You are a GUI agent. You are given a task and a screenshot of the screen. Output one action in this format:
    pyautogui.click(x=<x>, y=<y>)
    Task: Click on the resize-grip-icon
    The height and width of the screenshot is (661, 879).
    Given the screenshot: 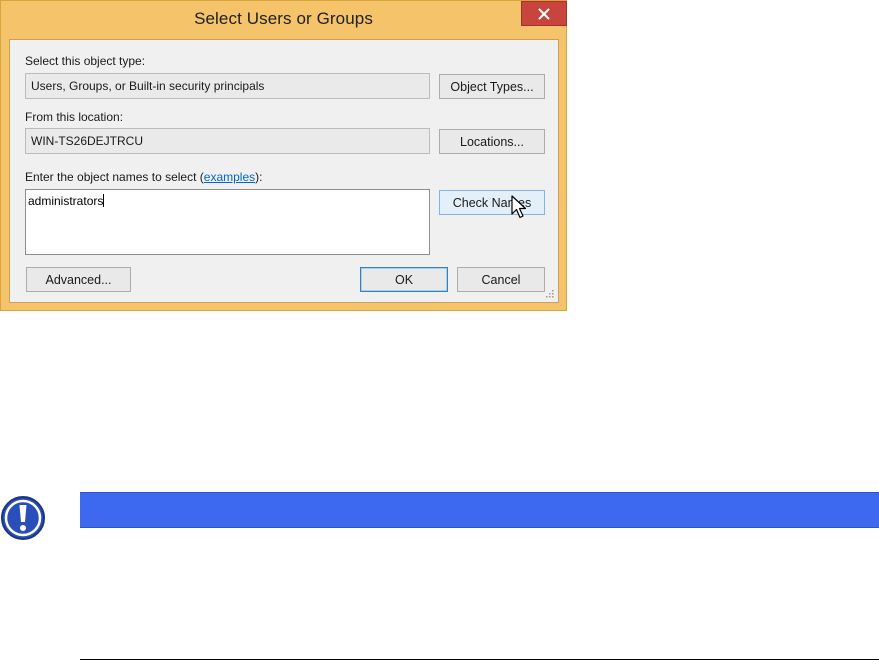 What is the action you would take?
    pyautogui.click(x=549, y=293)
    